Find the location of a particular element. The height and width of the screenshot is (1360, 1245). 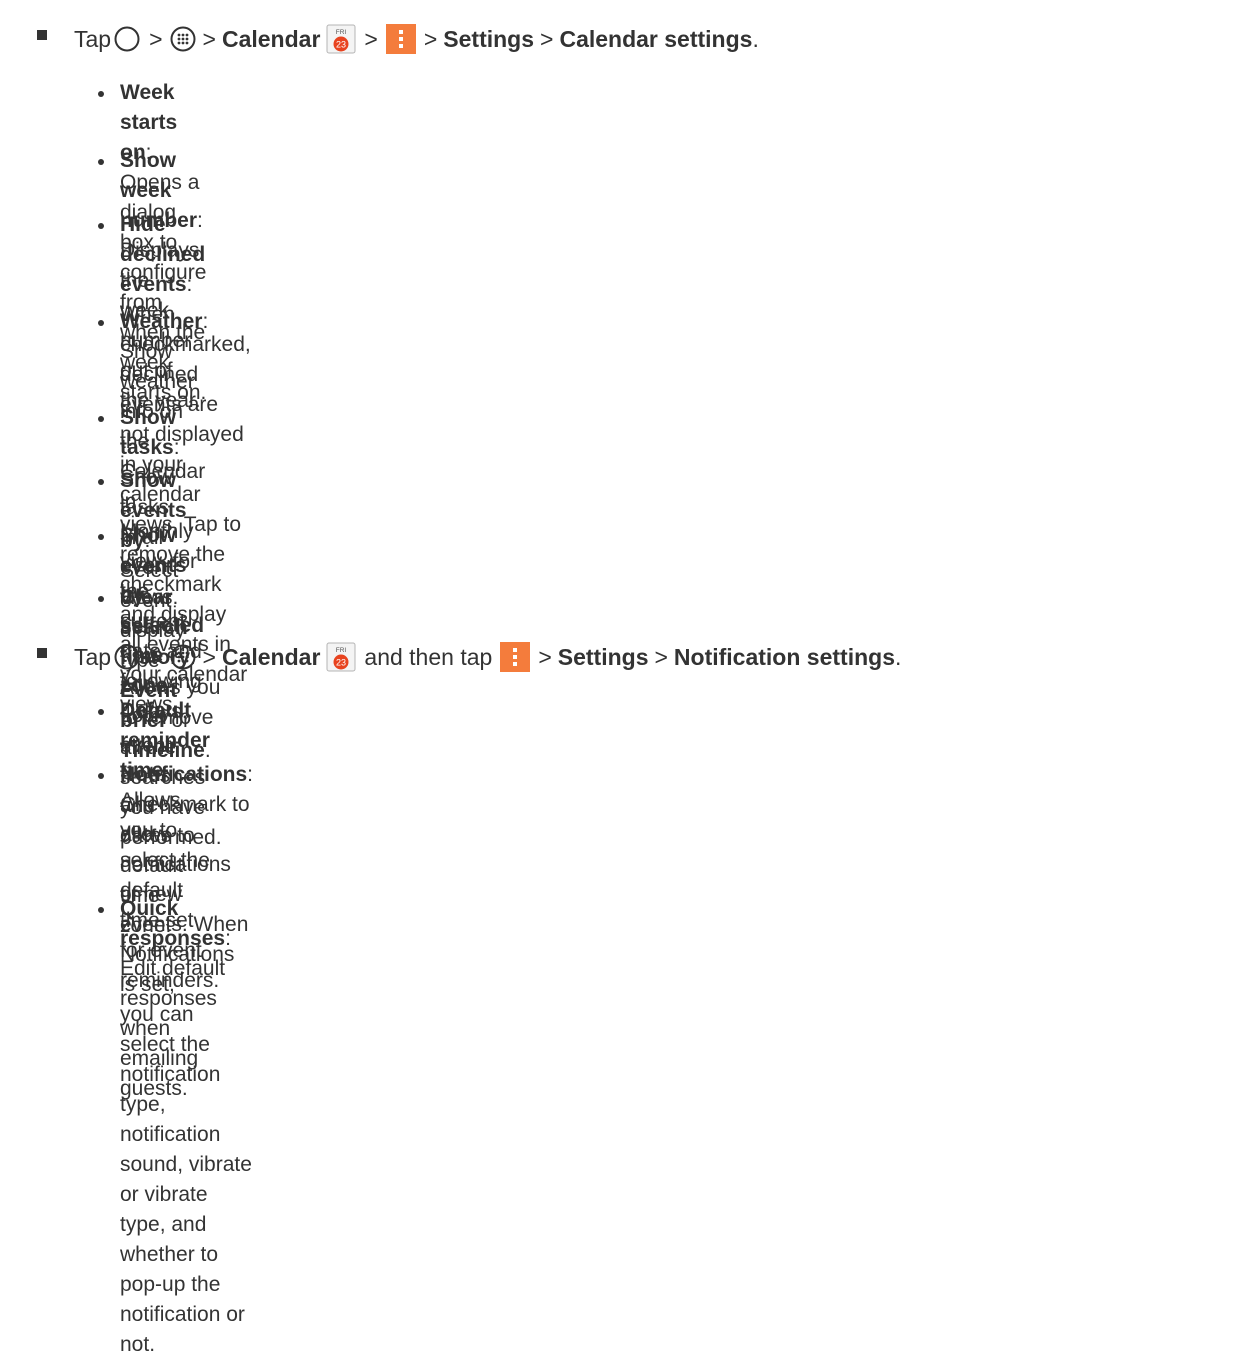

notification-settings-label: Notification settings is located at coordinates (784, 656).